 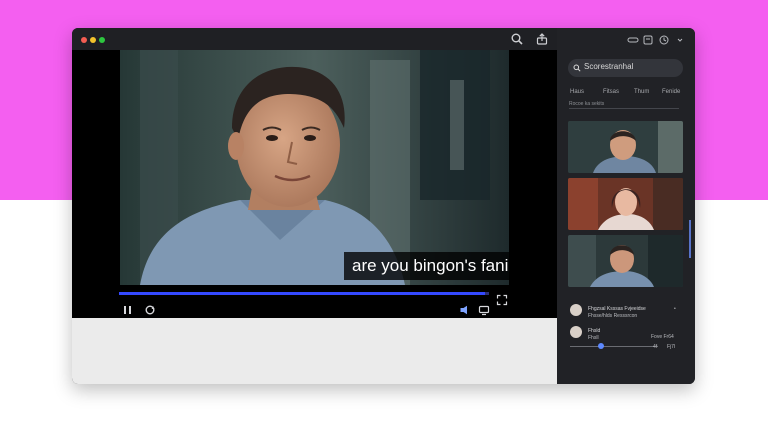 What do you see at coordinates (484, 310) in the screenshot?
I see `screen-icon` at bounding box center [484, 310].